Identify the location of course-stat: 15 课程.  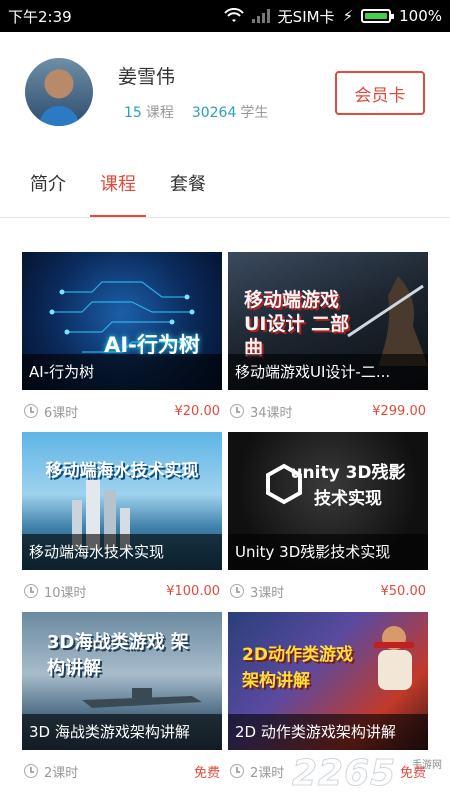
(149, 112).